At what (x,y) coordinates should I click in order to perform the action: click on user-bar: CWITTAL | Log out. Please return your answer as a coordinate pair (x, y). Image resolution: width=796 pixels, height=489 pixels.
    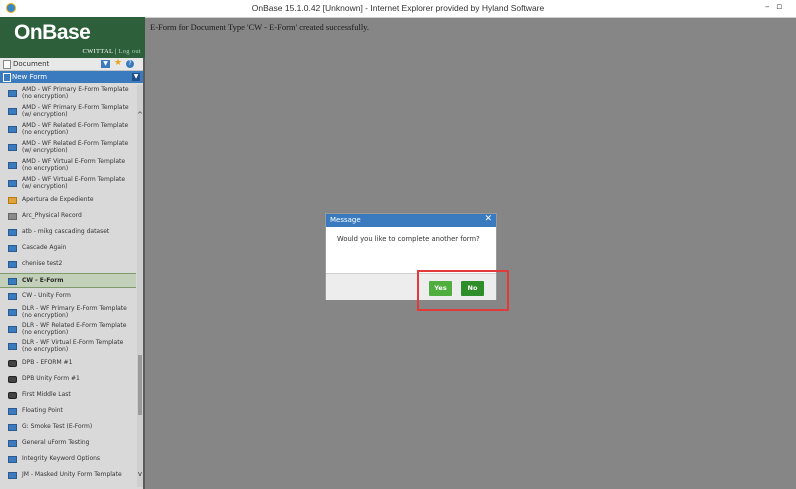
    Looking at the image, I should click on (72, 52).